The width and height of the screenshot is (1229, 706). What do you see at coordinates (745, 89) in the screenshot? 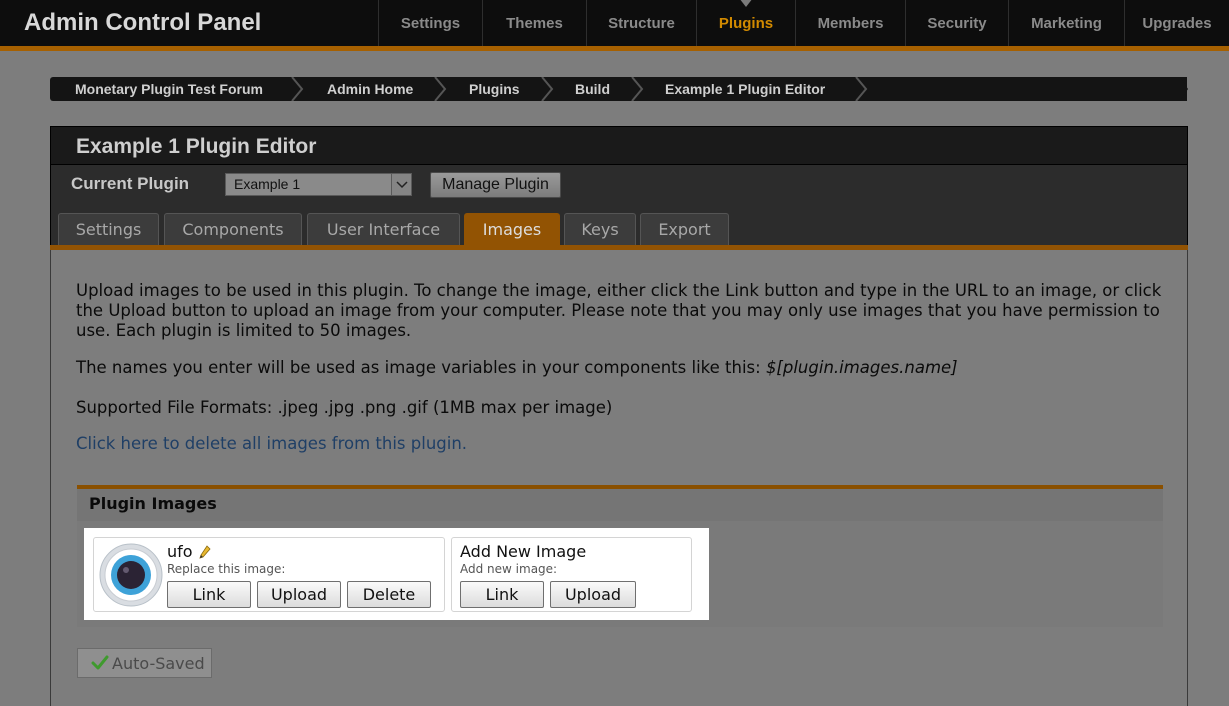
I see `breadcrumb-plugin-editor: Example 1 Plugin Editor` at bounding box center [745, 89].